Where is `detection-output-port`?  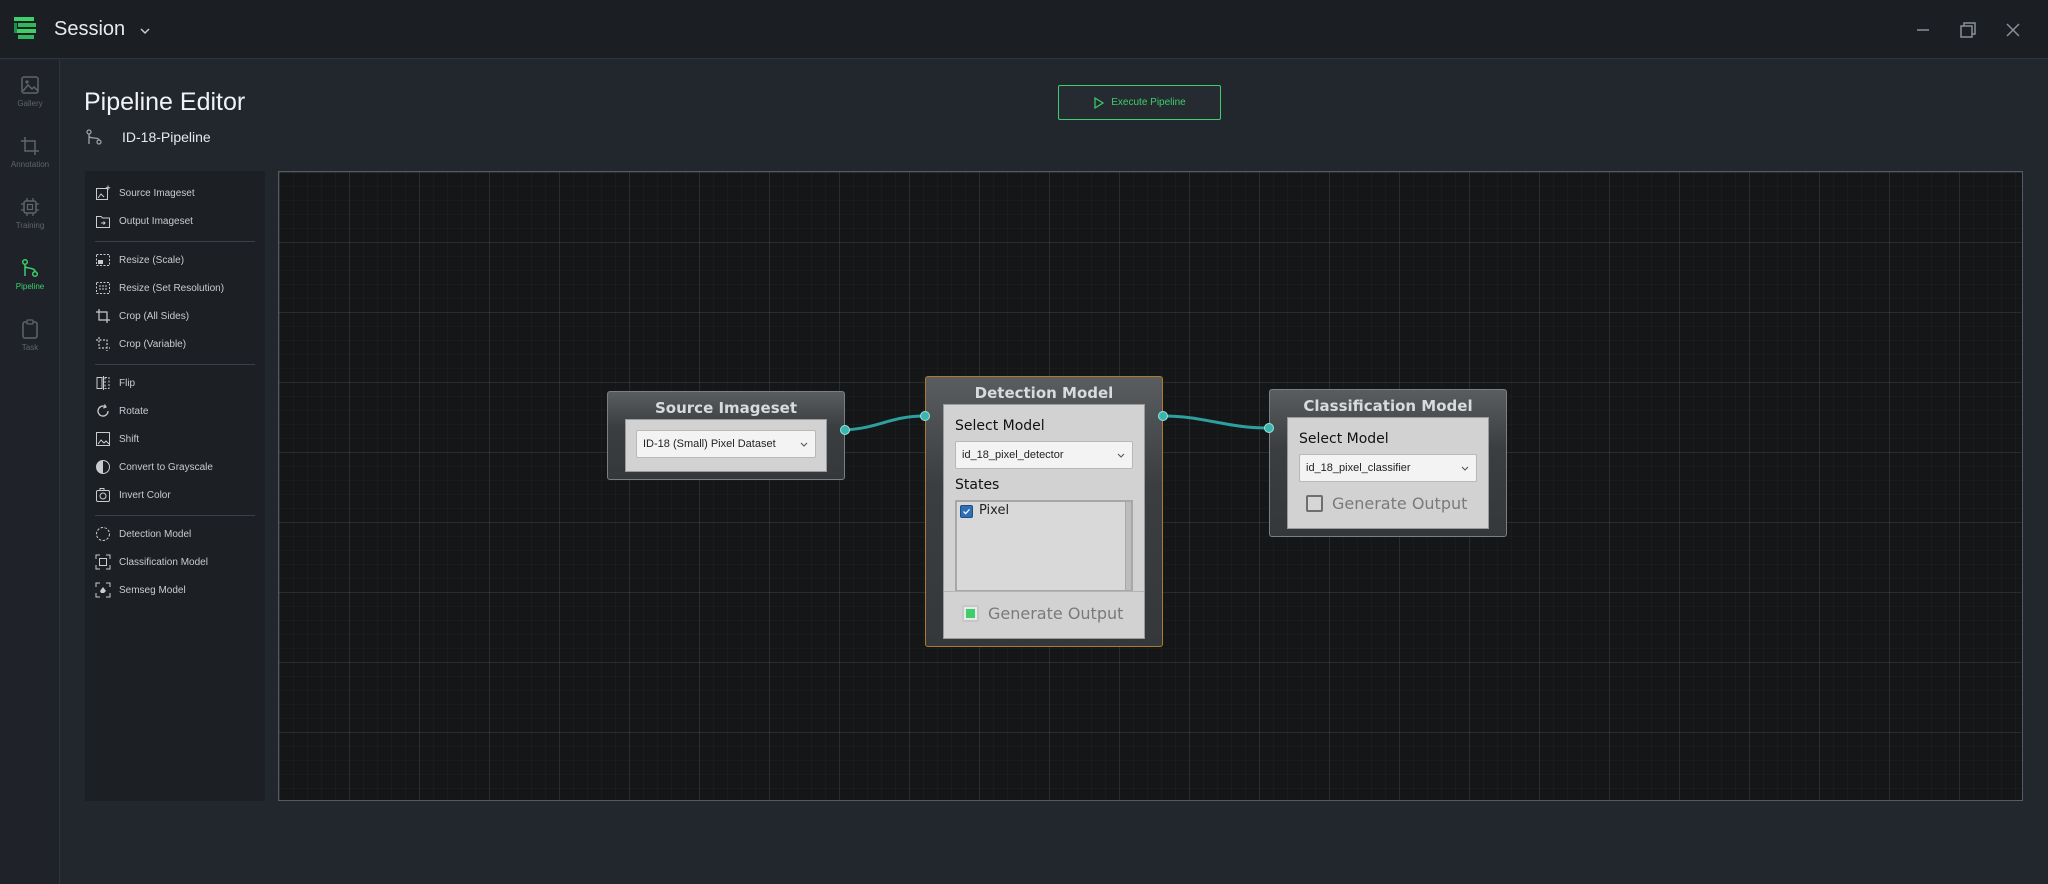 detection-output-port is located at coordinates (1163, 416).